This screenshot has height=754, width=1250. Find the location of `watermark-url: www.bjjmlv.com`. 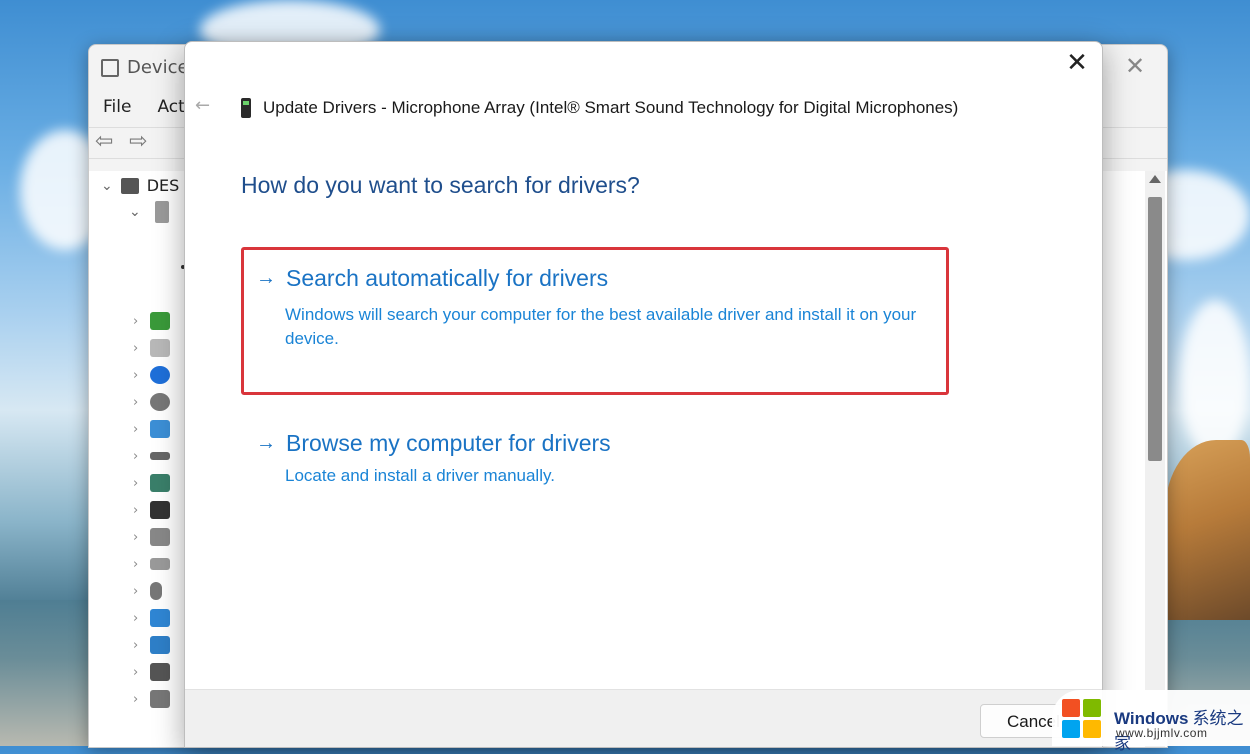

watermark-url: www.bjjmlv.com is located at coordinates (1162, 733).